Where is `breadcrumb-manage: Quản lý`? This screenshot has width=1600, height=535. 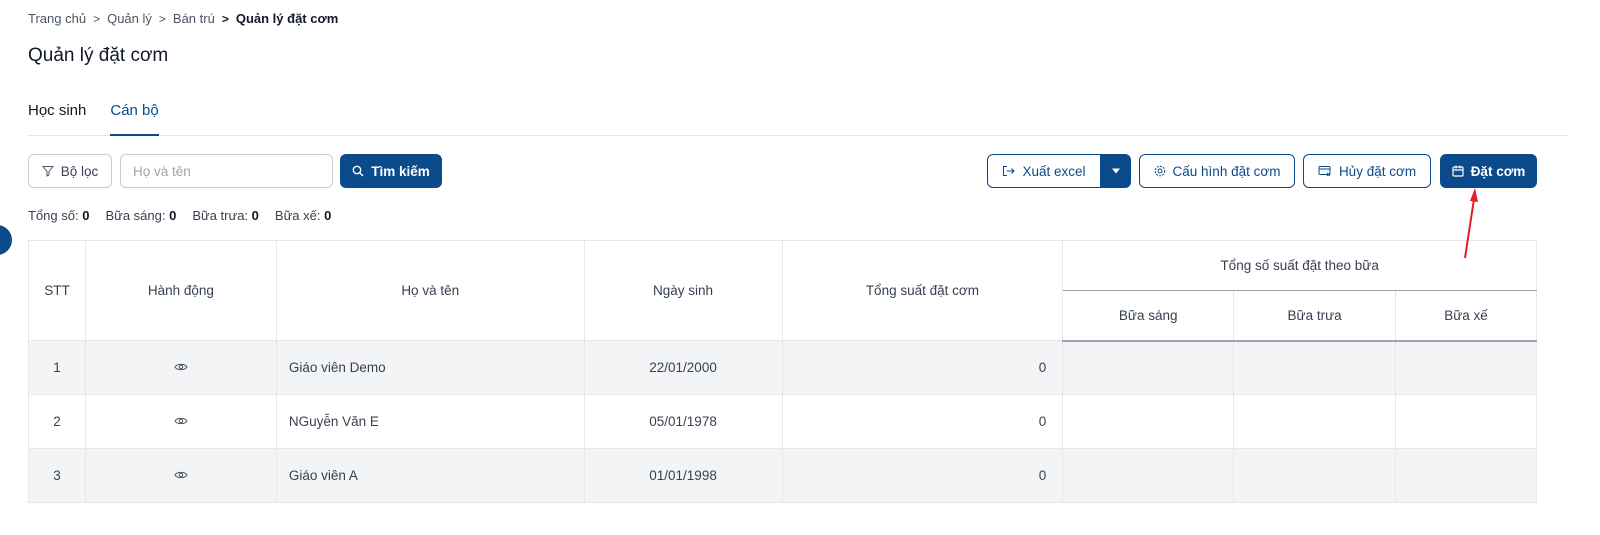 breadcrumb-manage: Quản lý is located at coordinates (129, 18).